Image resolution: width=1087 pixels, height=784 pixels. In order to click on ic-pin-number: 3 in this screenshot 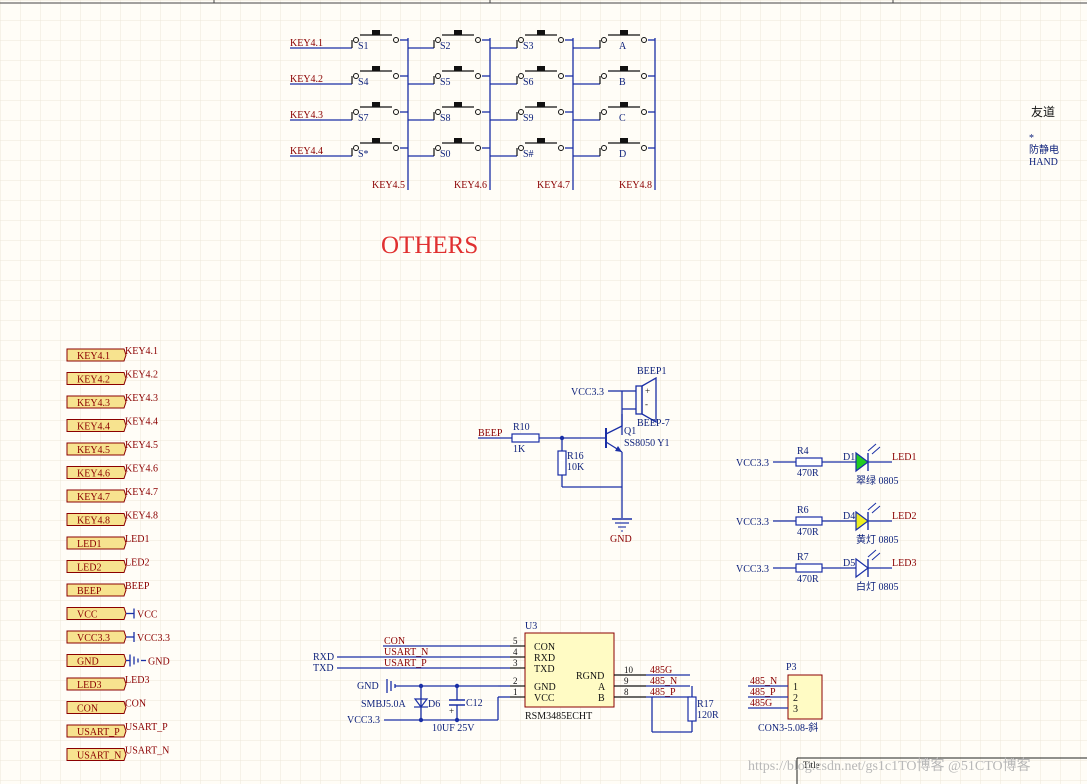, I will do `click(515, 663)`.